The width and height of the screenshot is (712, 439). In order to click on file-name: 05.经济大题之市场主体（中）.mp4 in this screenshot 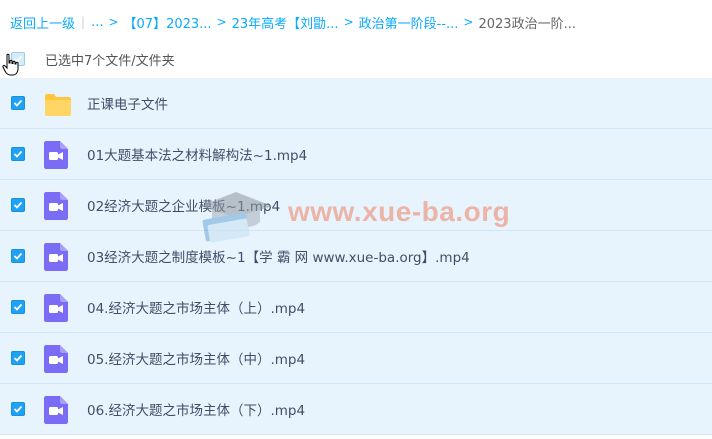, I will do `click(196, 358)`.